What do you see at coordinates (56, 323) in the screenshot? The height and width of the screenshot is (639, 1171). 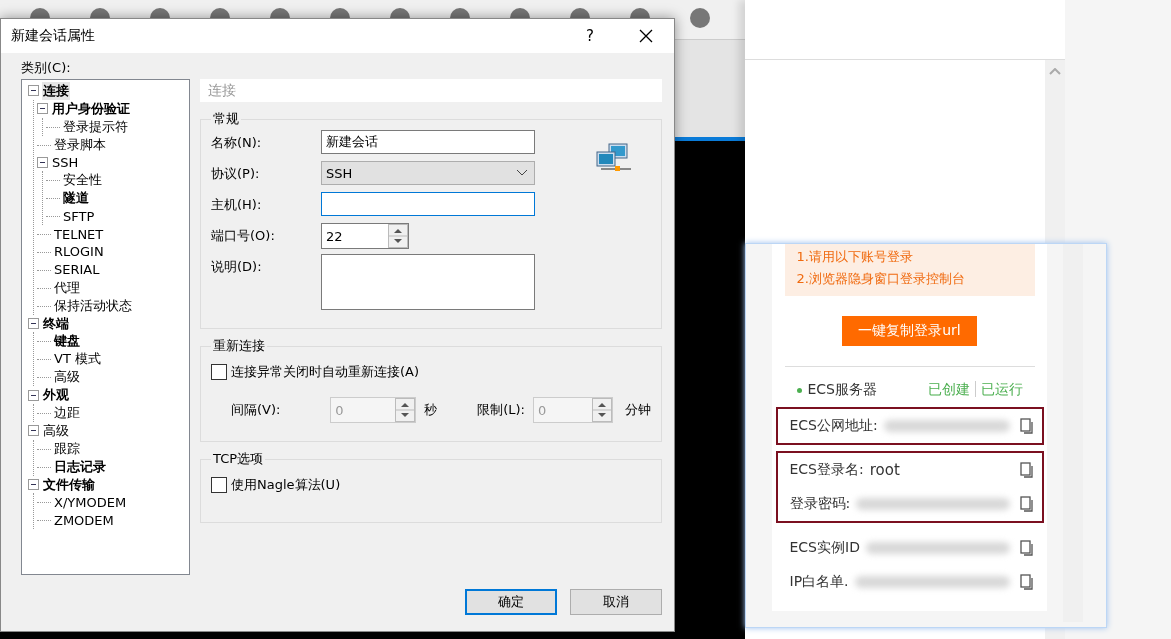 I see `tree-item: 终端` at bounding box center [56, 323].